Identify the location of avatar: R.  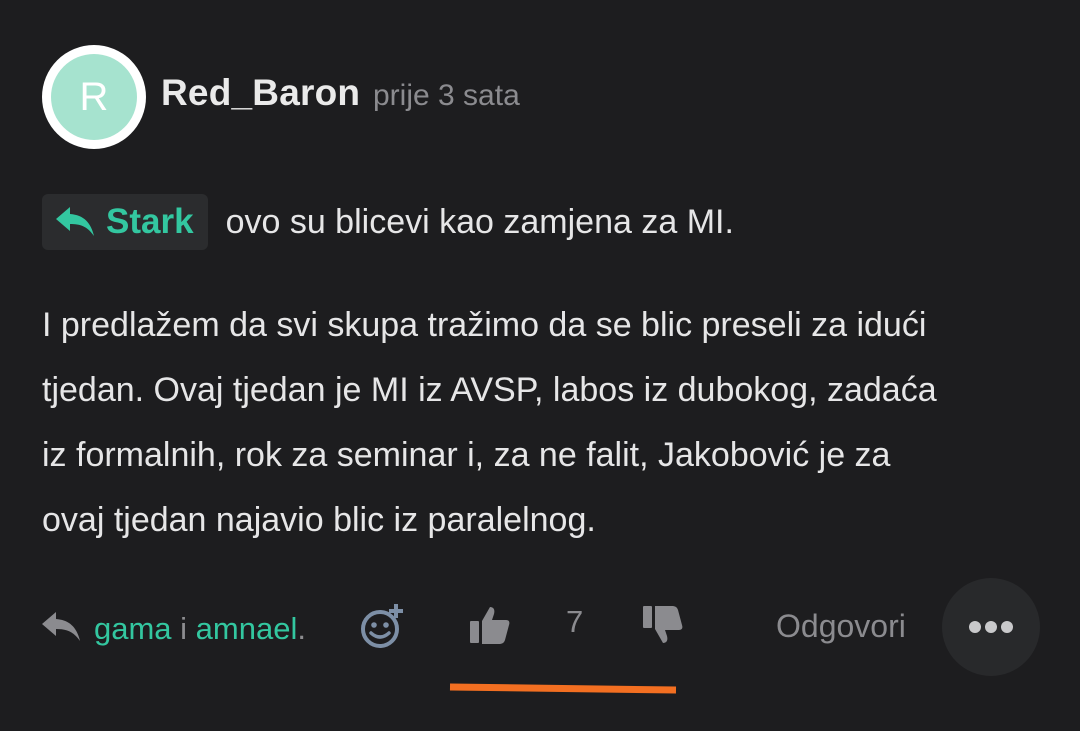
(94, 97).